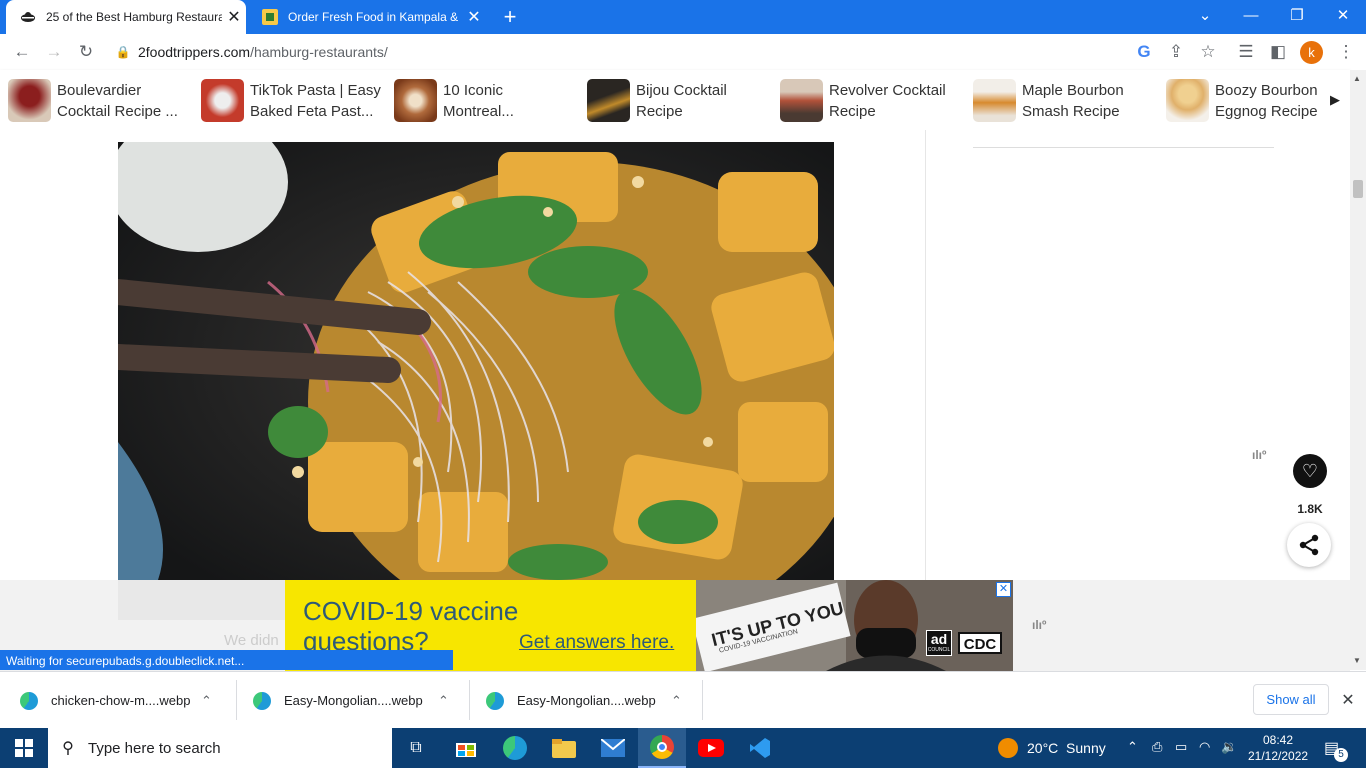 Image resolution: width=1366 pixels, height=768 pixels. Describe the element at coordinates (416, 748) in the screenshot. I see `task-view-icon: ⧉` at that location.